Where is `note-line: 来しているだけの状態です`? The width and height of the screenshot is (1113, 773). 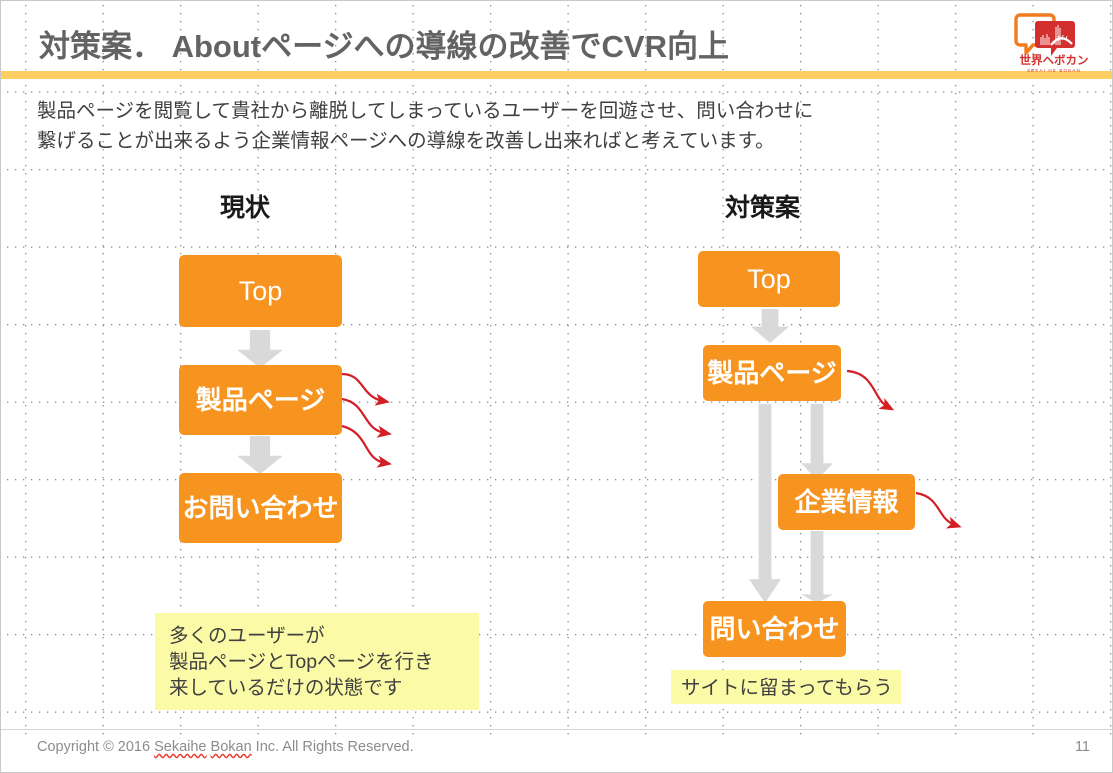 note-line: 来しているだけの状態です is located at coordinates (286, 688).